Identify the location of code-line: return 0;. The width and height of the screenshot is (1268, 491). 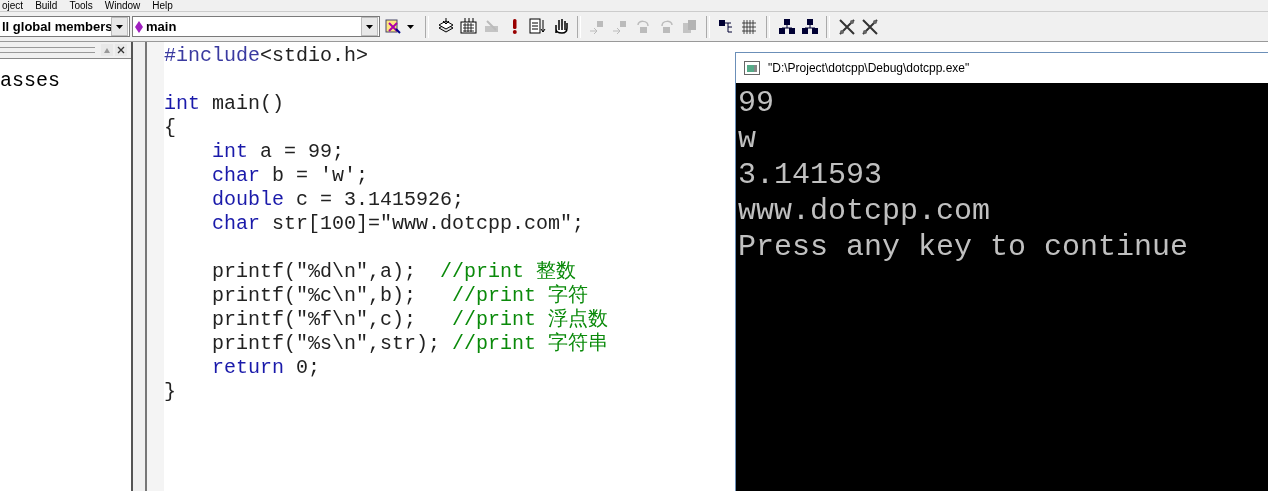
(266, 368).